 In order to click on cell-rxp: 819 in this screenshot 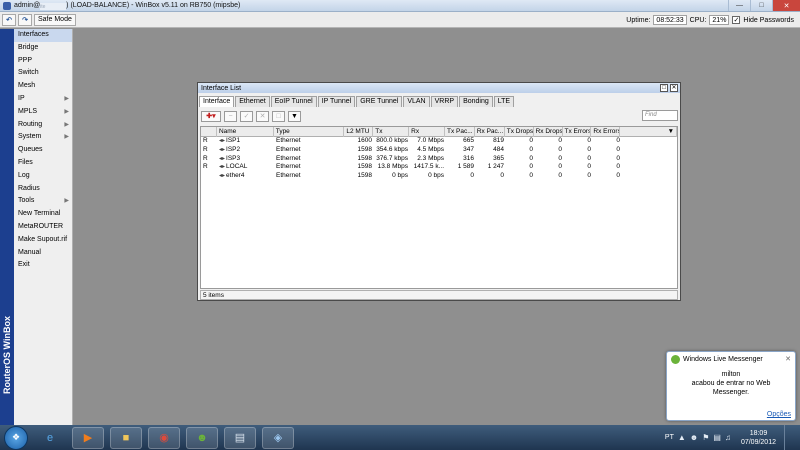, I will do `click(498, 140)`.